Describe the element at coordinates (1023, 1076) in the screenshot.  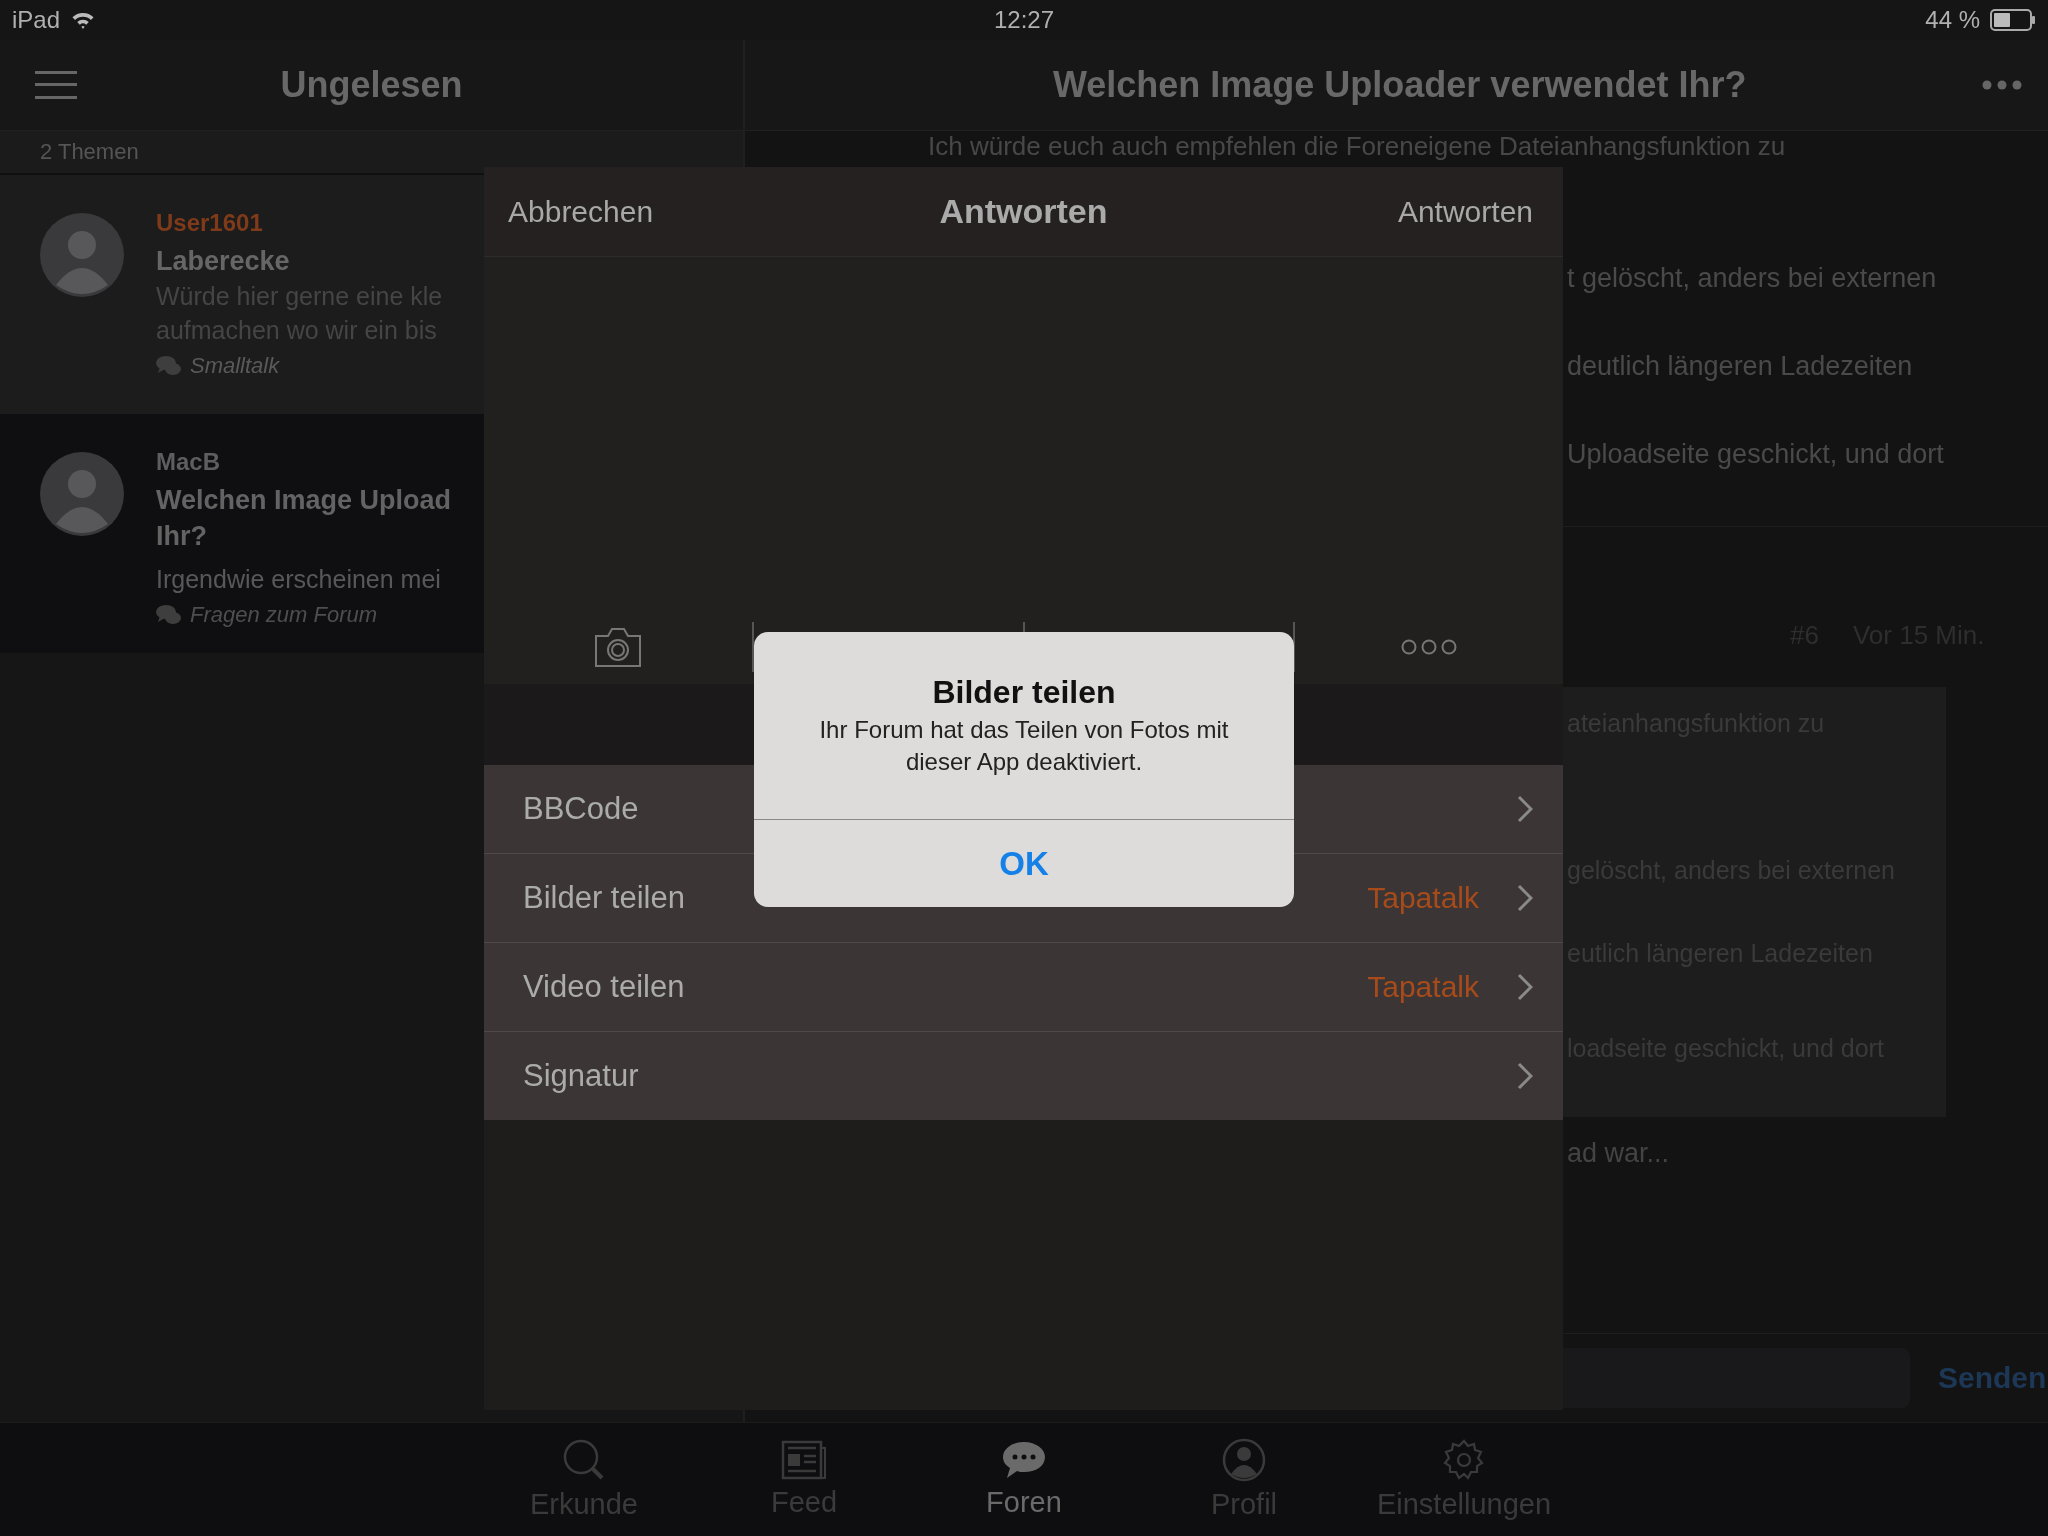
I see `option-row: Signatur` at that location.